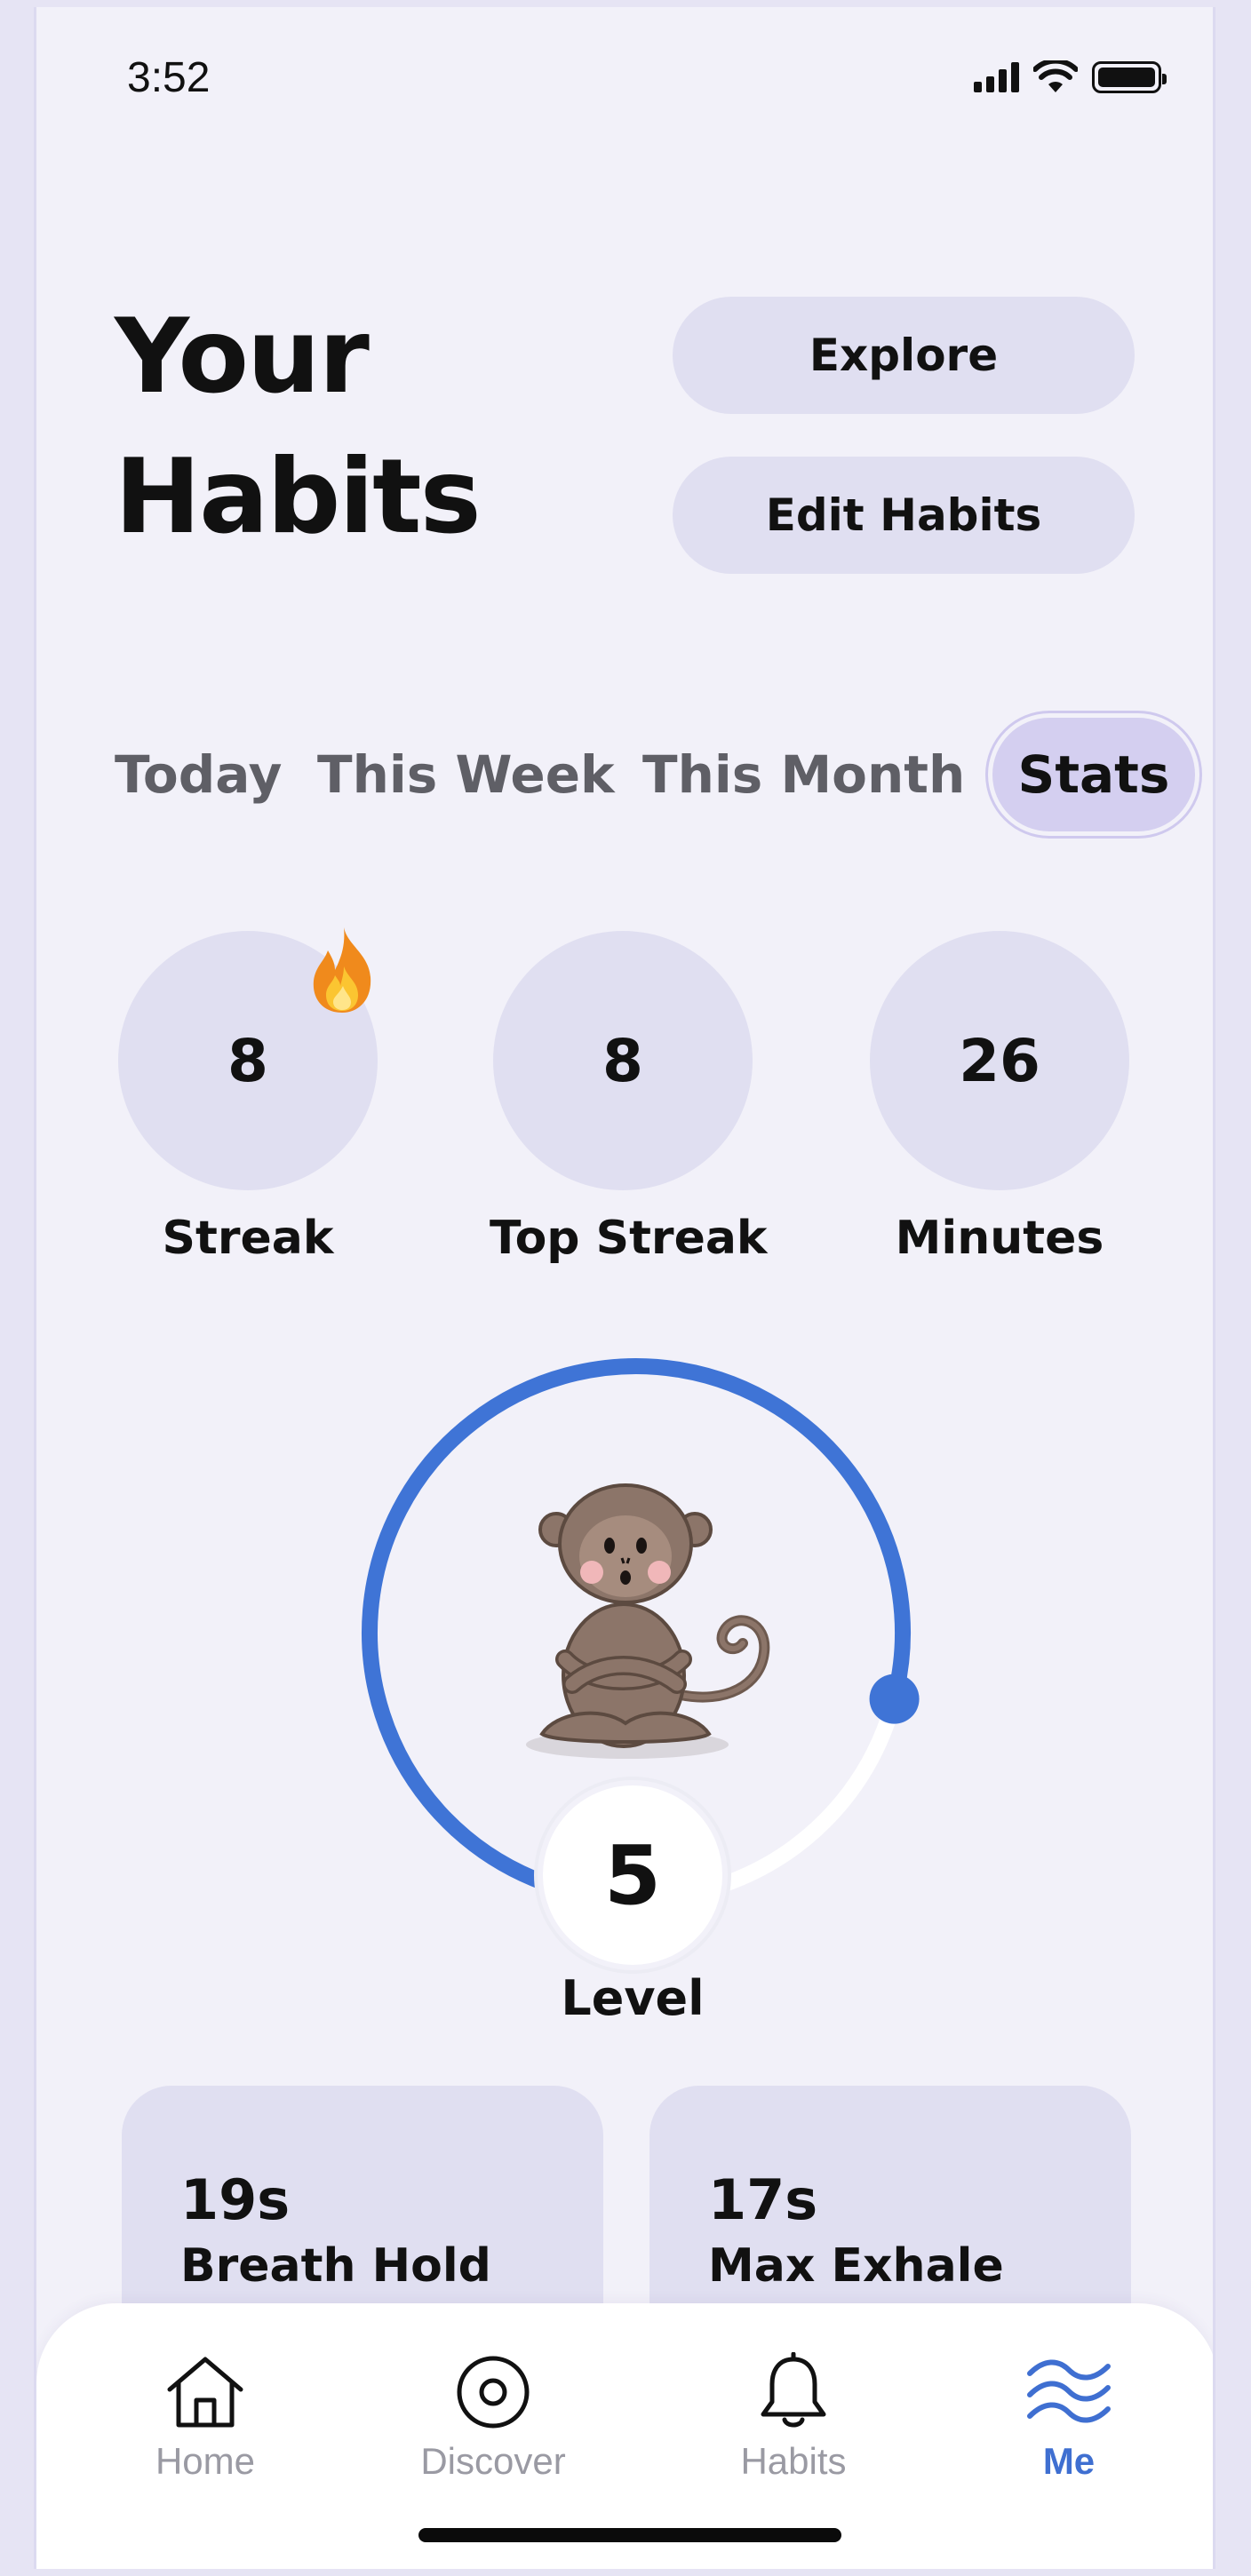  What do you see at coordinates (633, 1998) in the screenshot?
I see `level-label: Level` at bounding box center [633, 1998].